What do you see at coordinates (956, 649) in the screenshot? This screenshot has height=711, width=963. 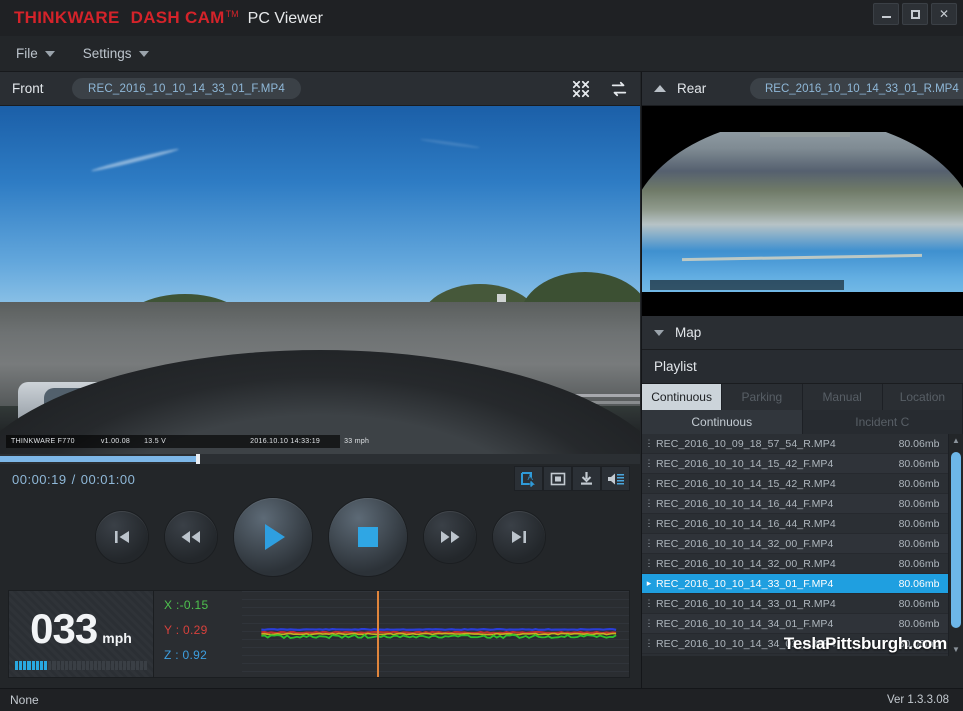 I see `scroll-down-arrow: ▼` at bounding box center [956, 649].